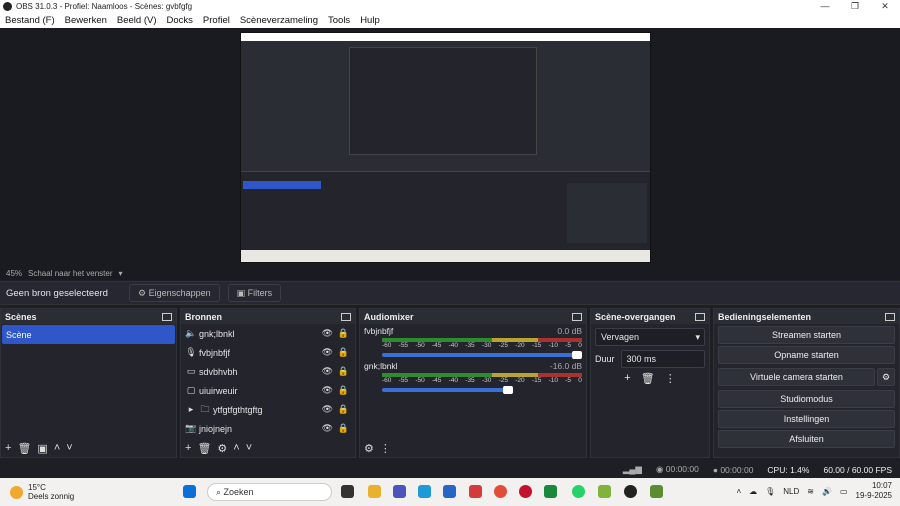  I want to click on track-db: 0.0 dB, so click(569, 331).